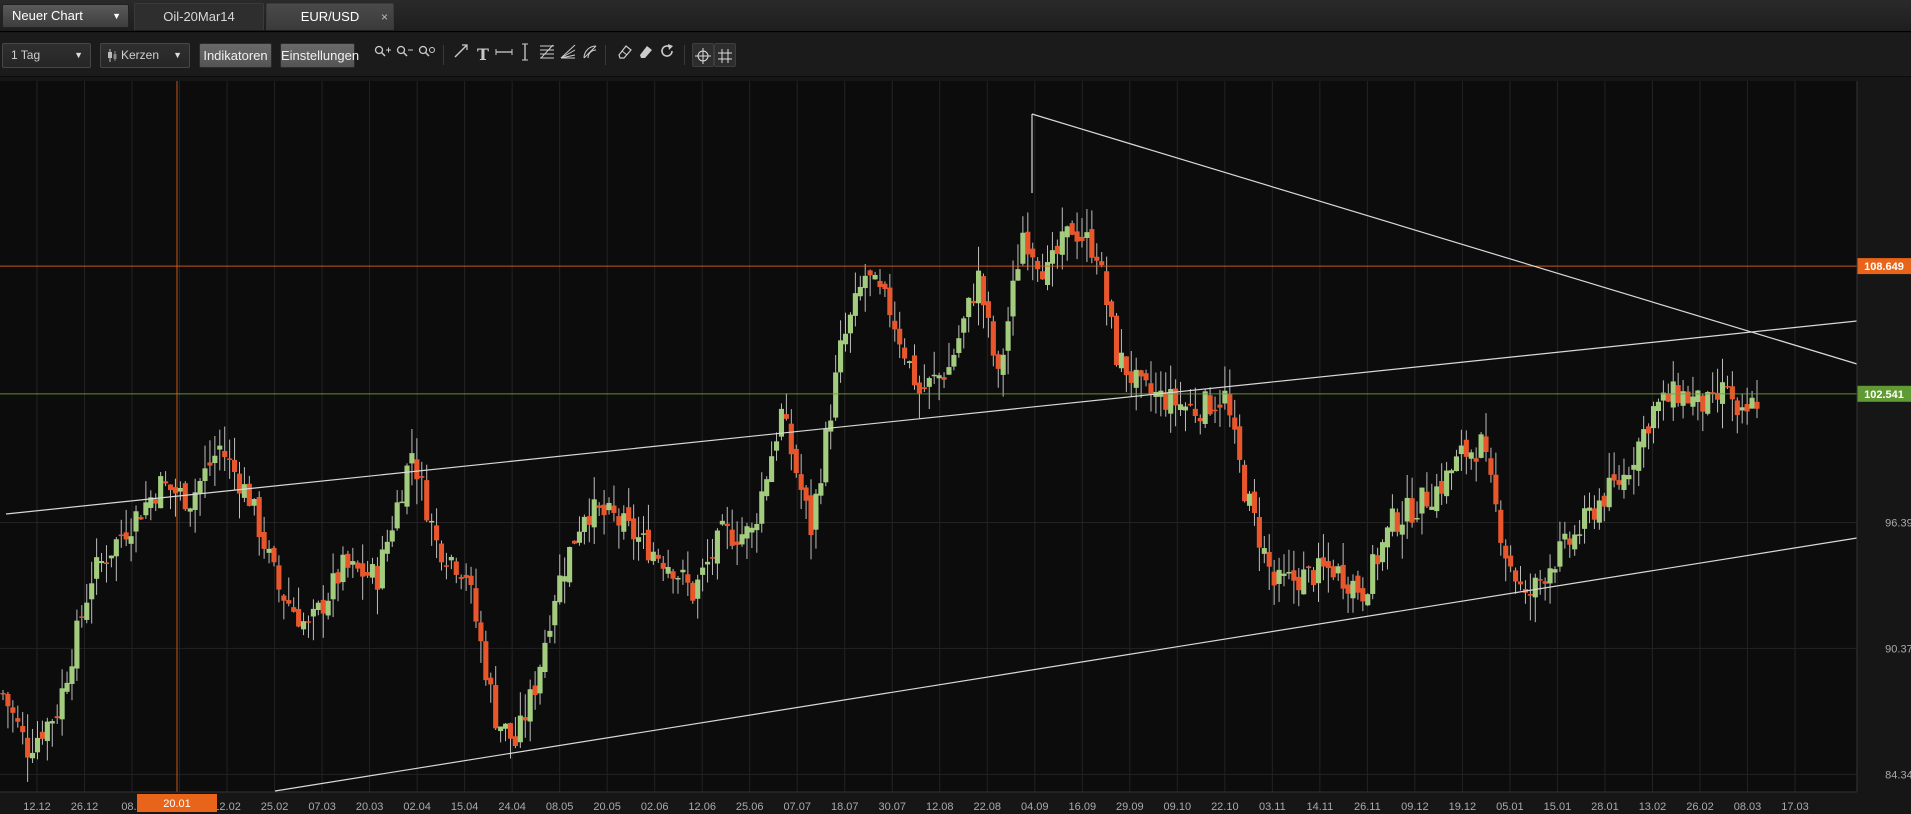 The image size is (1911, 814). What do you see at coordinates (547, 55) in the screenshot?
I see `fibonacci-retracement-icon` at bounding box center [547, 55].